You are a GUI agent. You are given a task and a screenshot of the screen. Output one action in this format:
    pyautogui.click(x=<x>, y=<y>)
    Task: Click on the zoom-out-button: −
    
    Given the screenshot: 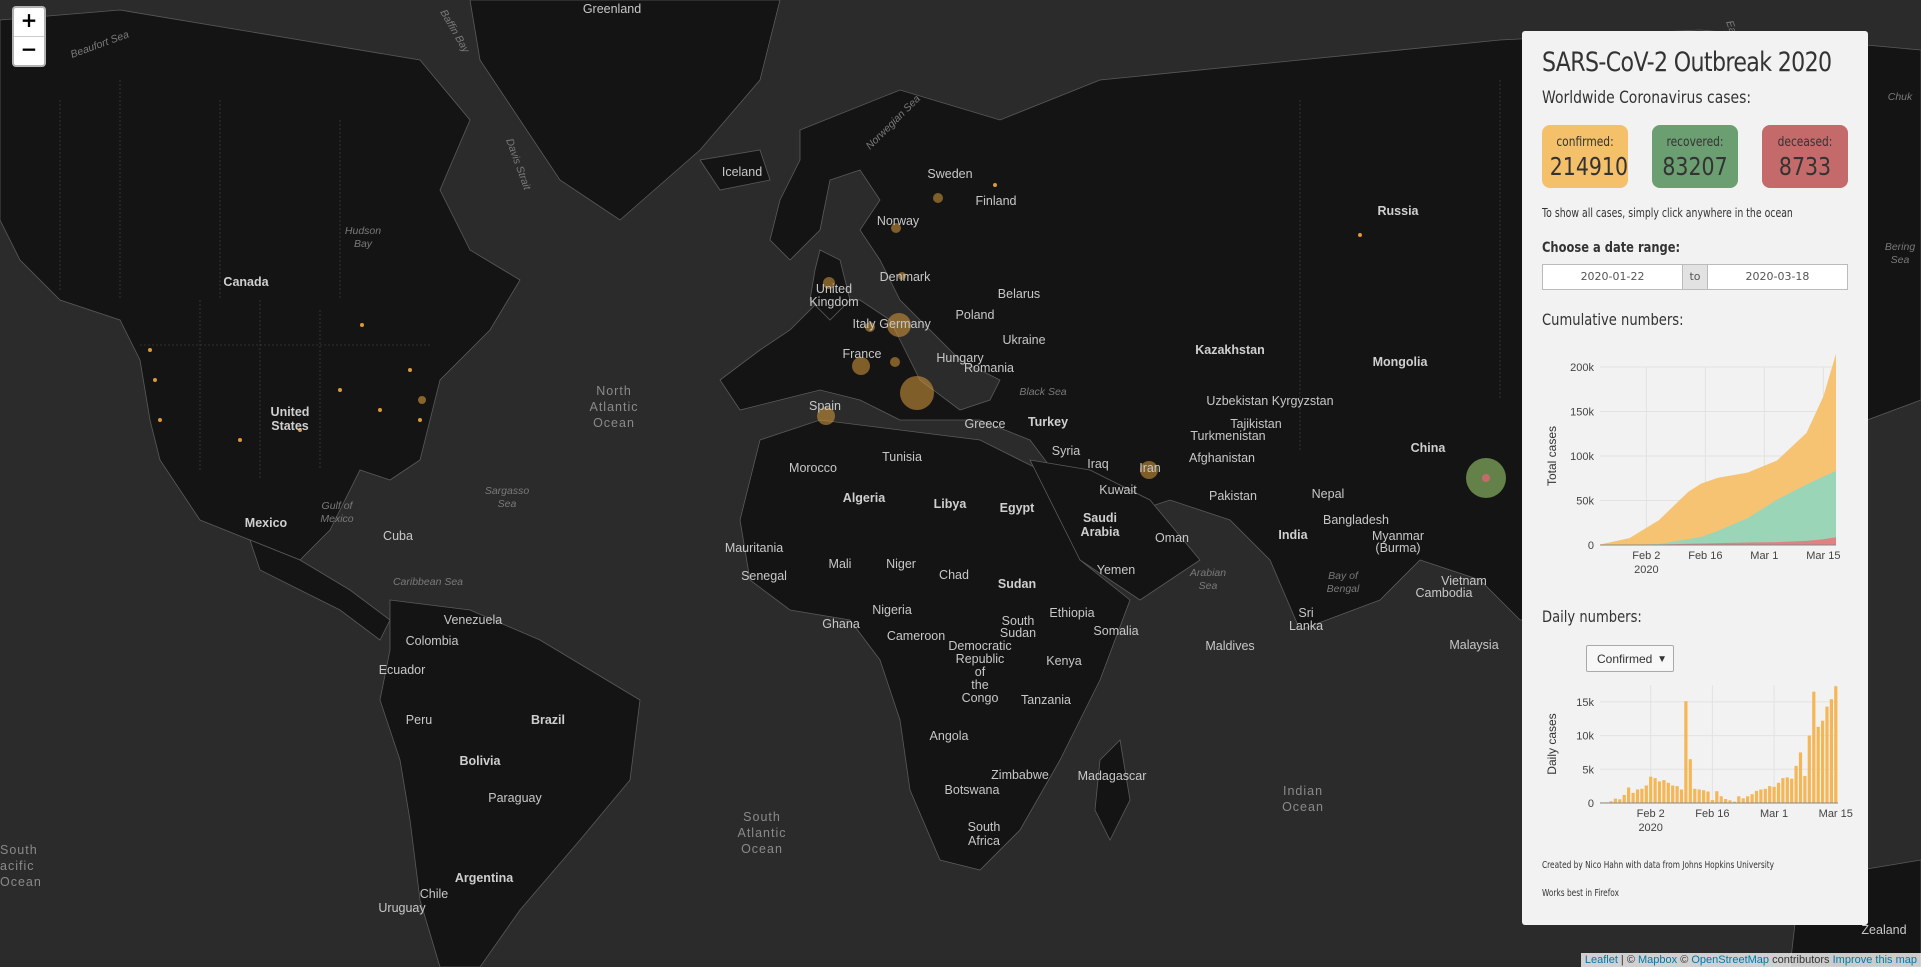 What is the action you would take?
    pyautogui.click(x=29, y=50)
    